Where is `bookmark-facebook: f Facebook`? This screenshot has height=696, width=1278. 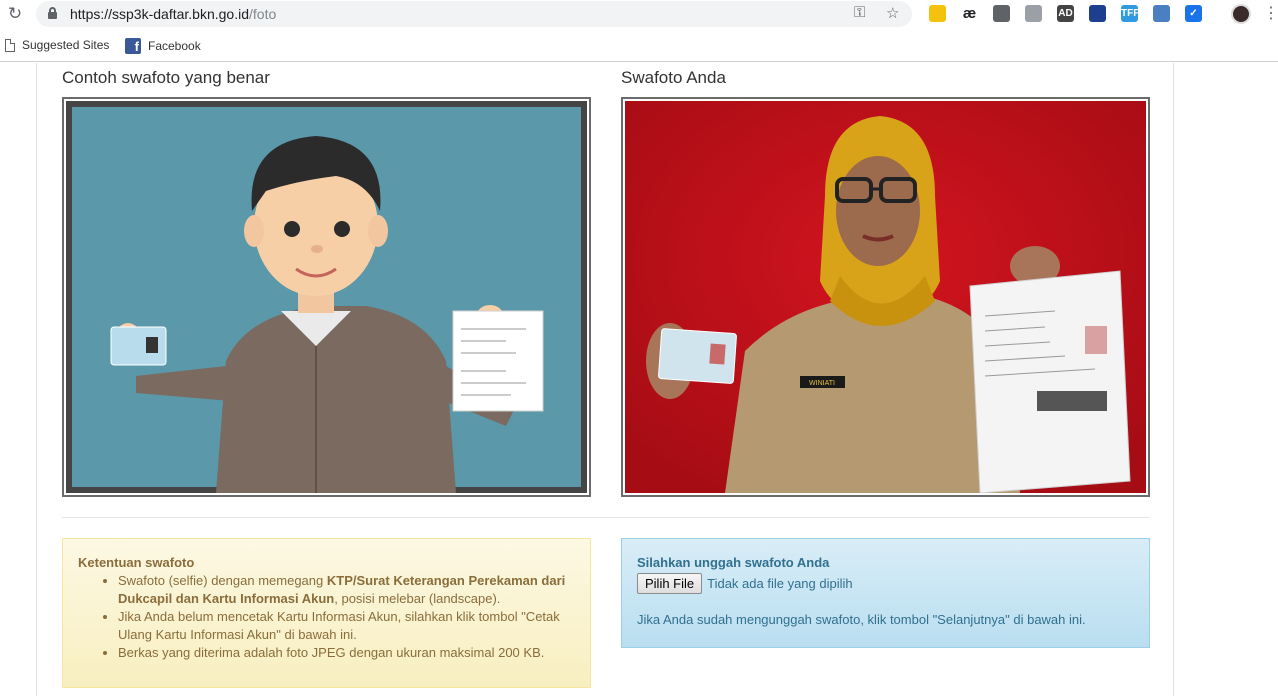 bookmark-facebook: f Facebook is located at coordinates (163, 46).